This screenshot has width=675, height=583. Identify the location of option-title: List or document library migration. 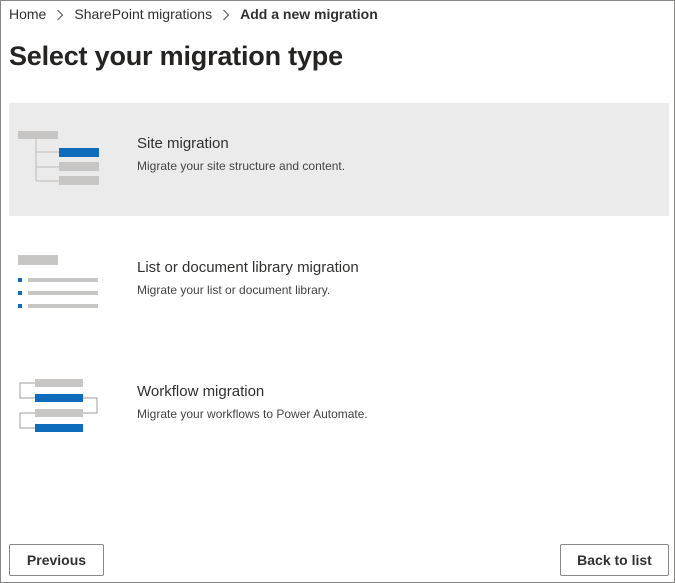
(248, 267).